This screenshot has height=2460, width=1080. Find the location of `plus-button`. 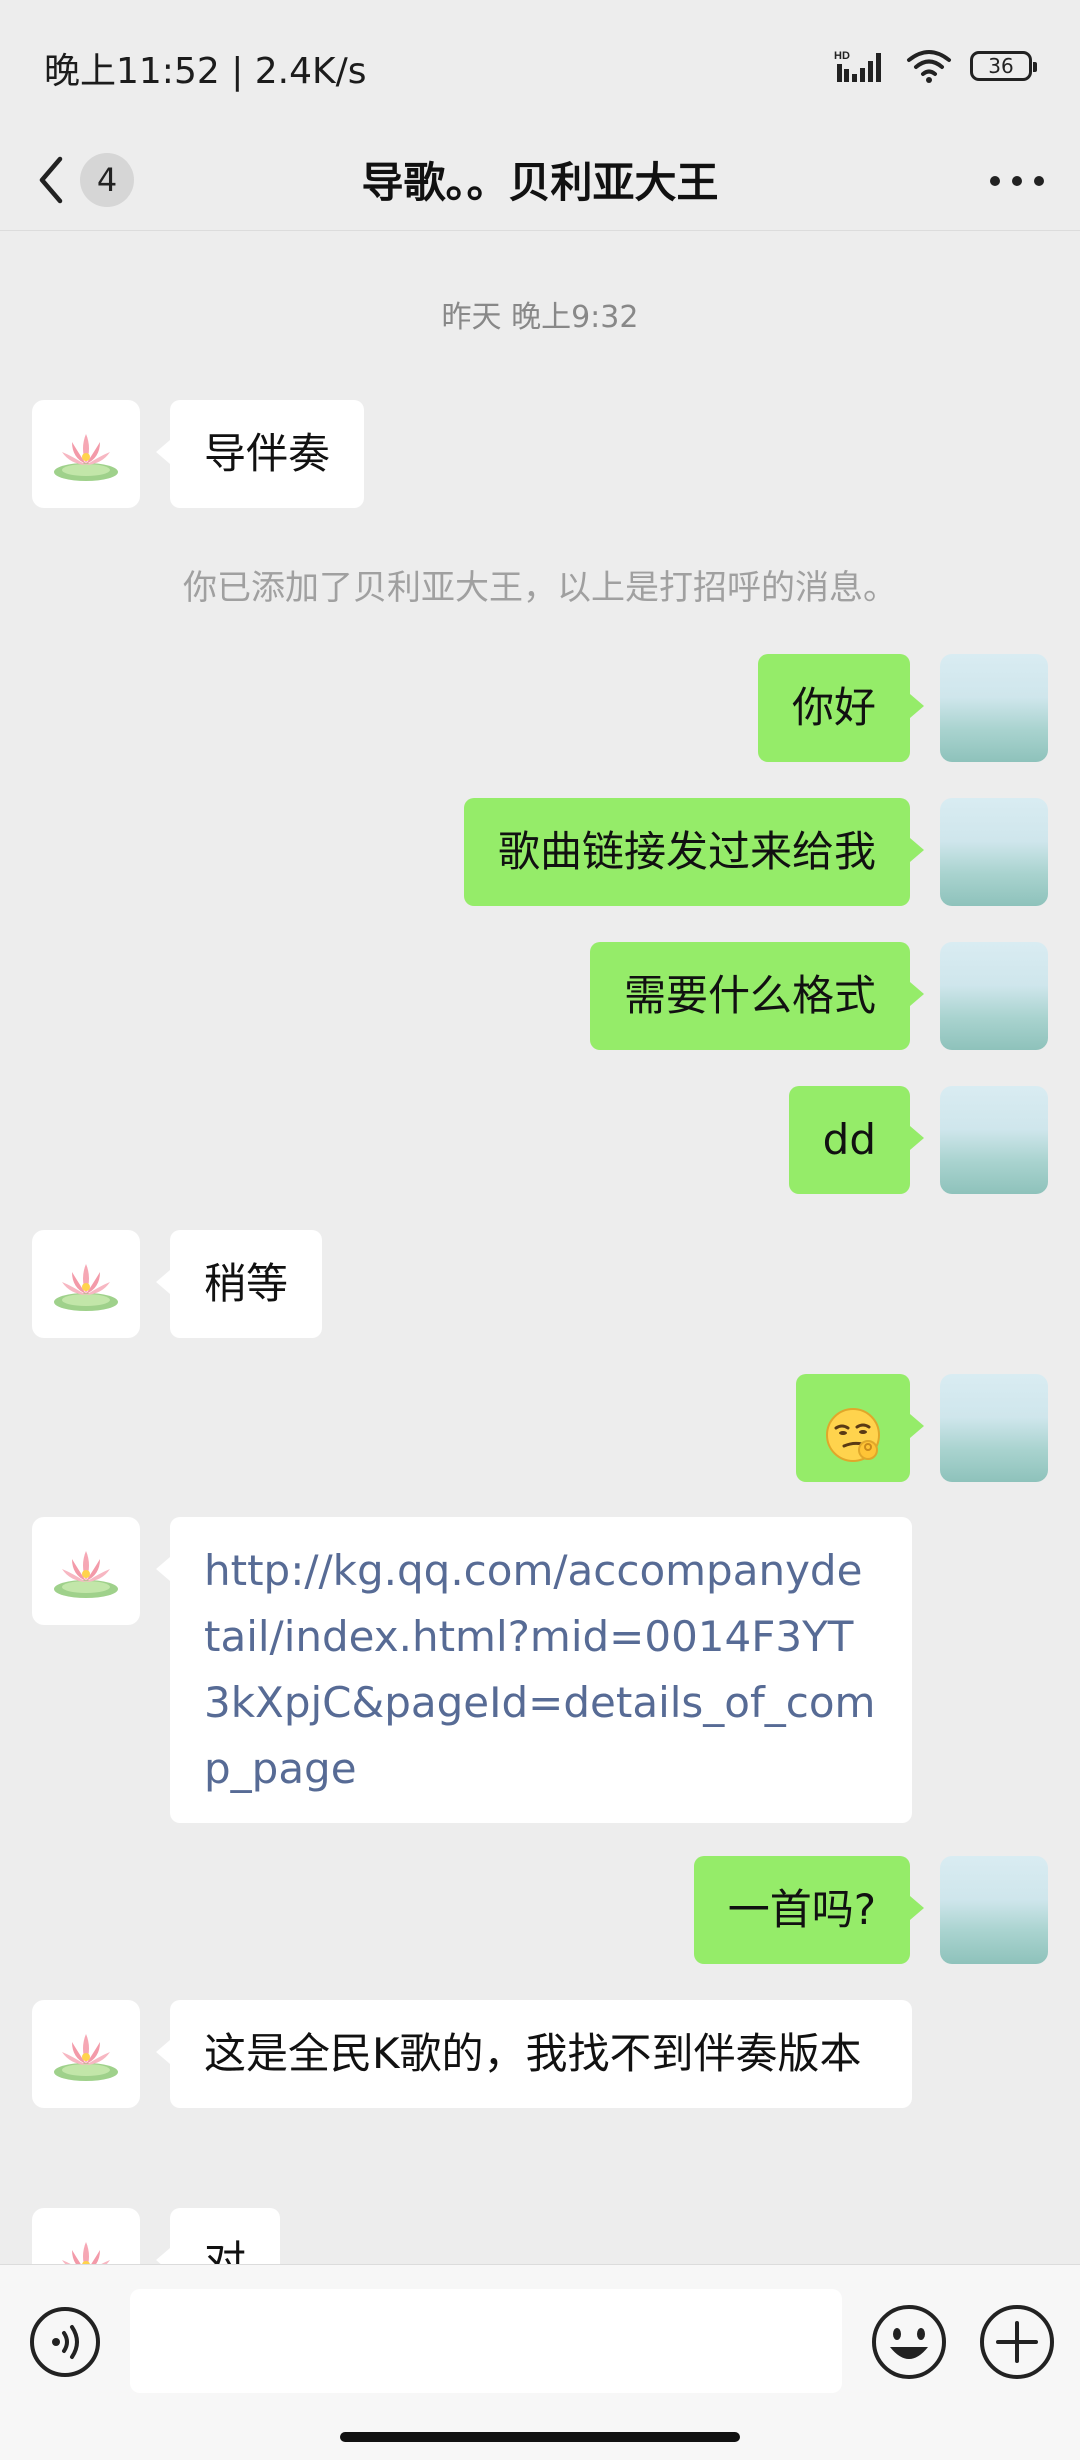

plus-button is located at coordinates (1017, 2342).